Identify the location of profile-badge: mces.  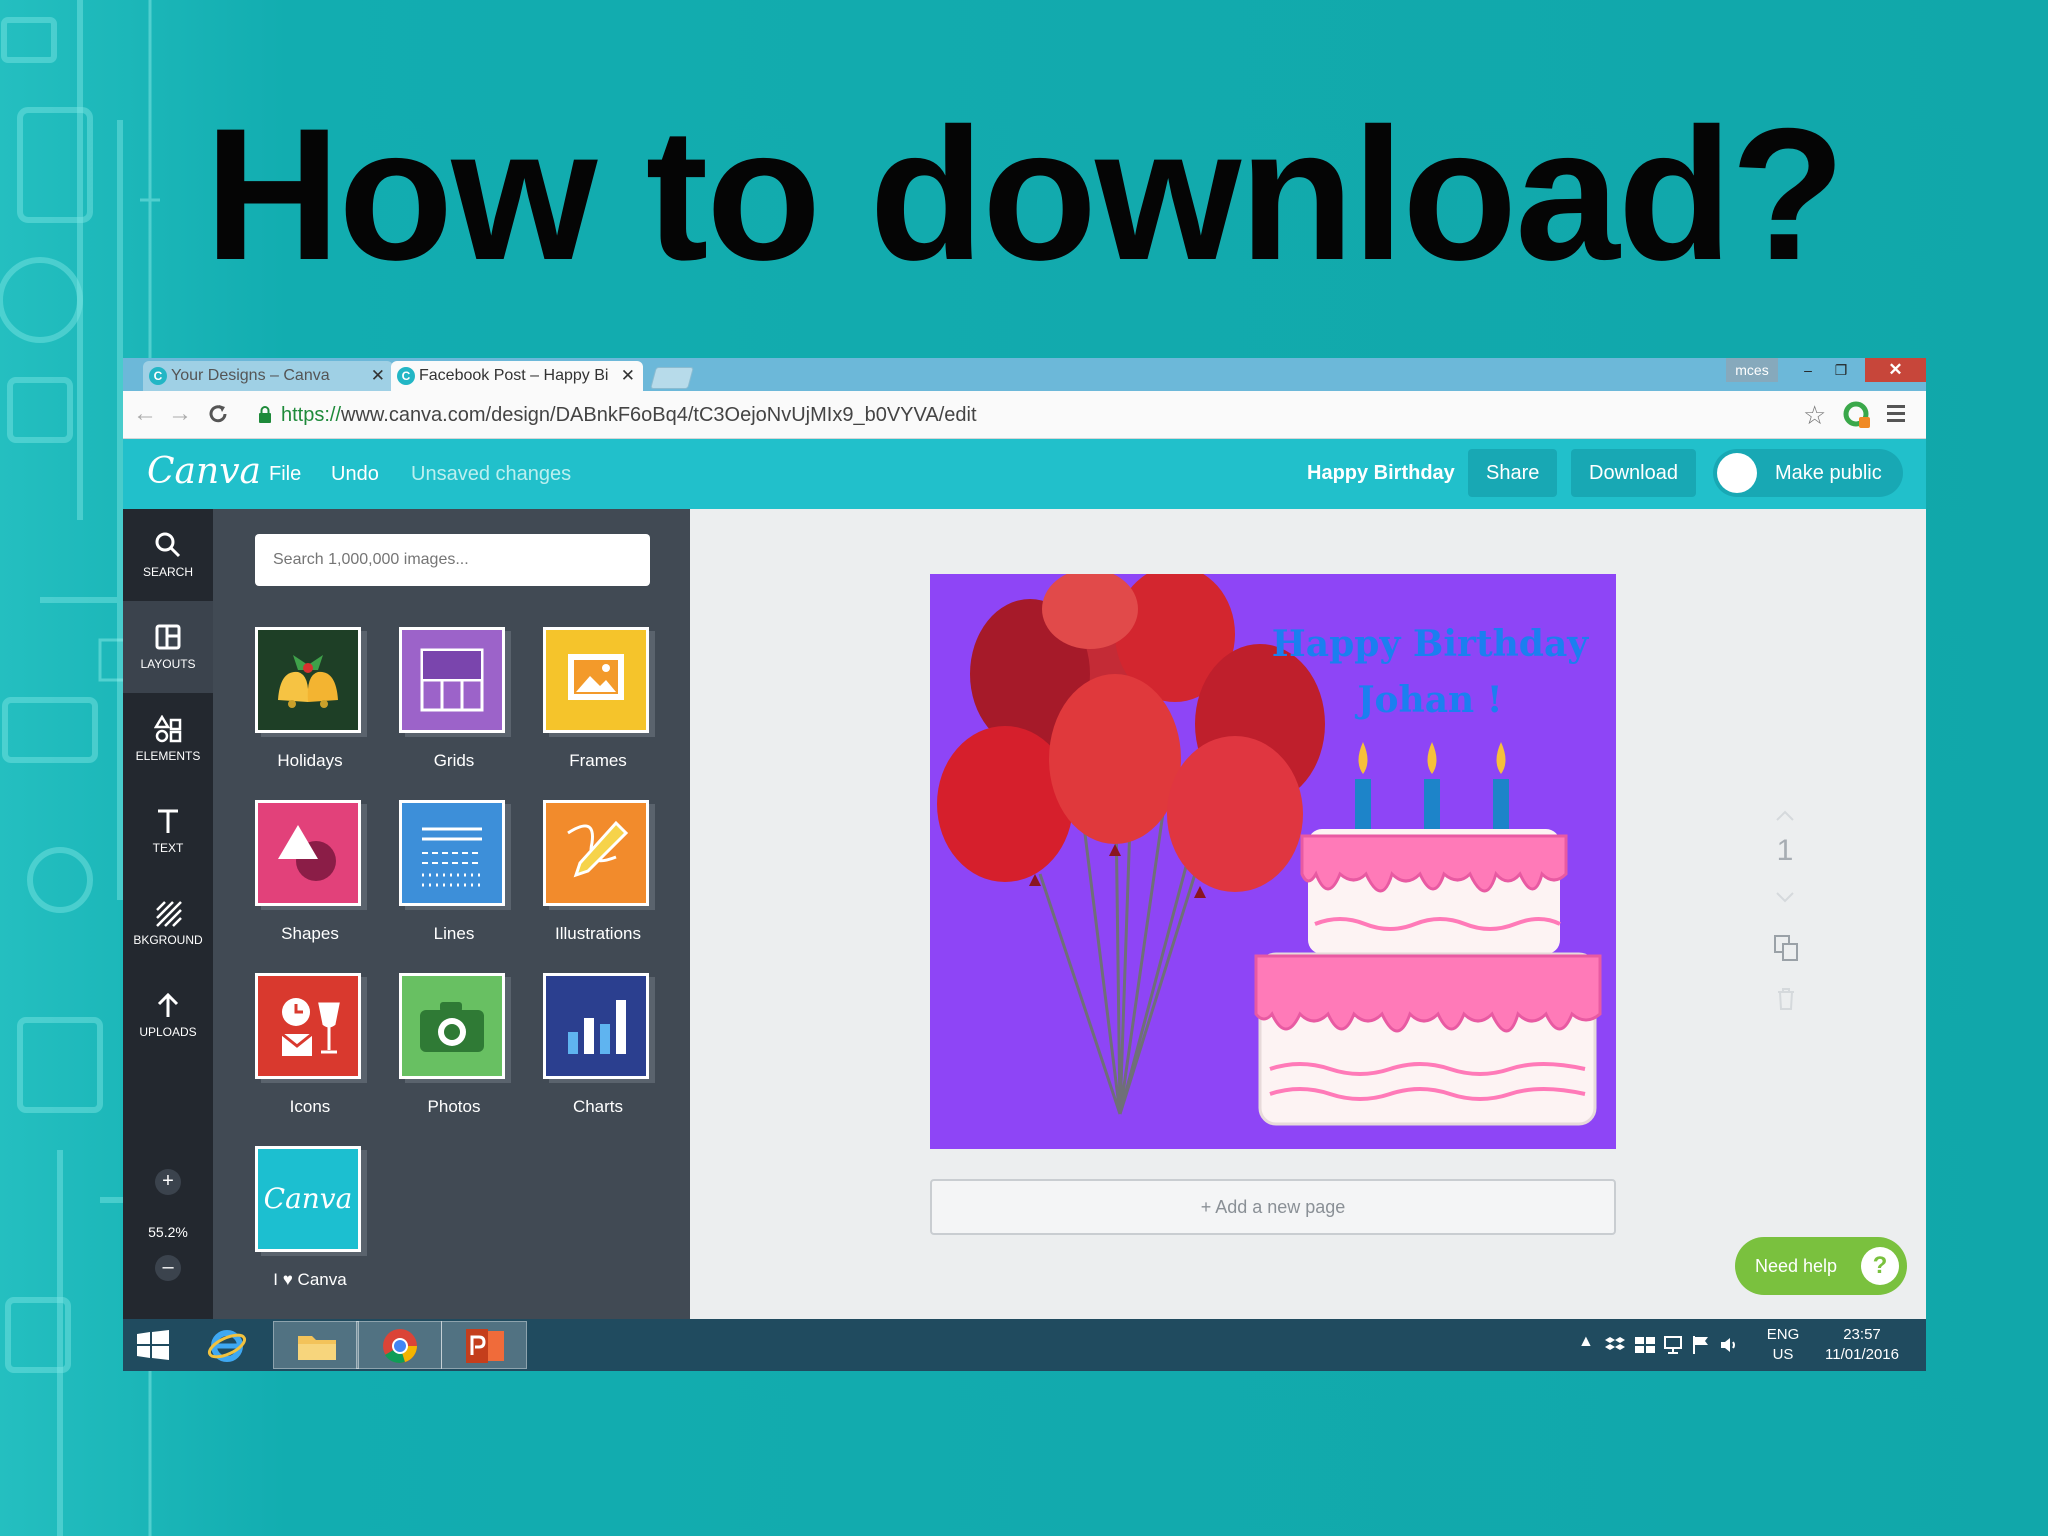
(1752, 370).